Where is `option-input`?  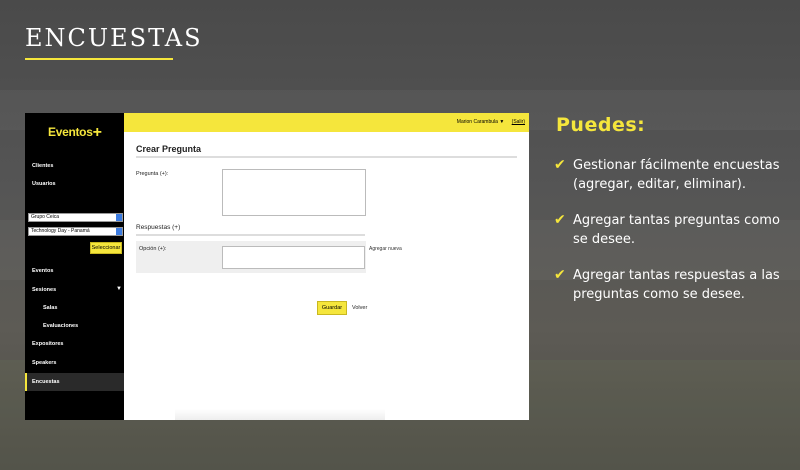
option-input is located at coordinates (293, 257).